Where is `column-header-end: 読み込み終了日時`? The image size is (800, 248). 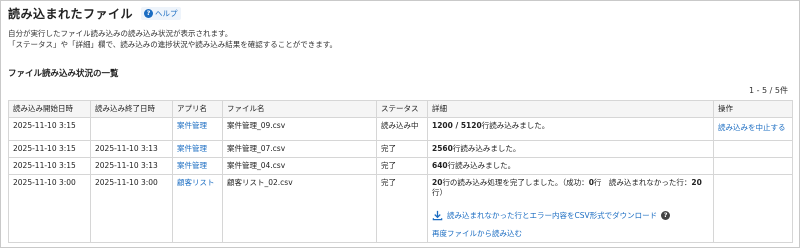
column-header-end: 読み込み終了日時 is located at coordinates (131, 109).